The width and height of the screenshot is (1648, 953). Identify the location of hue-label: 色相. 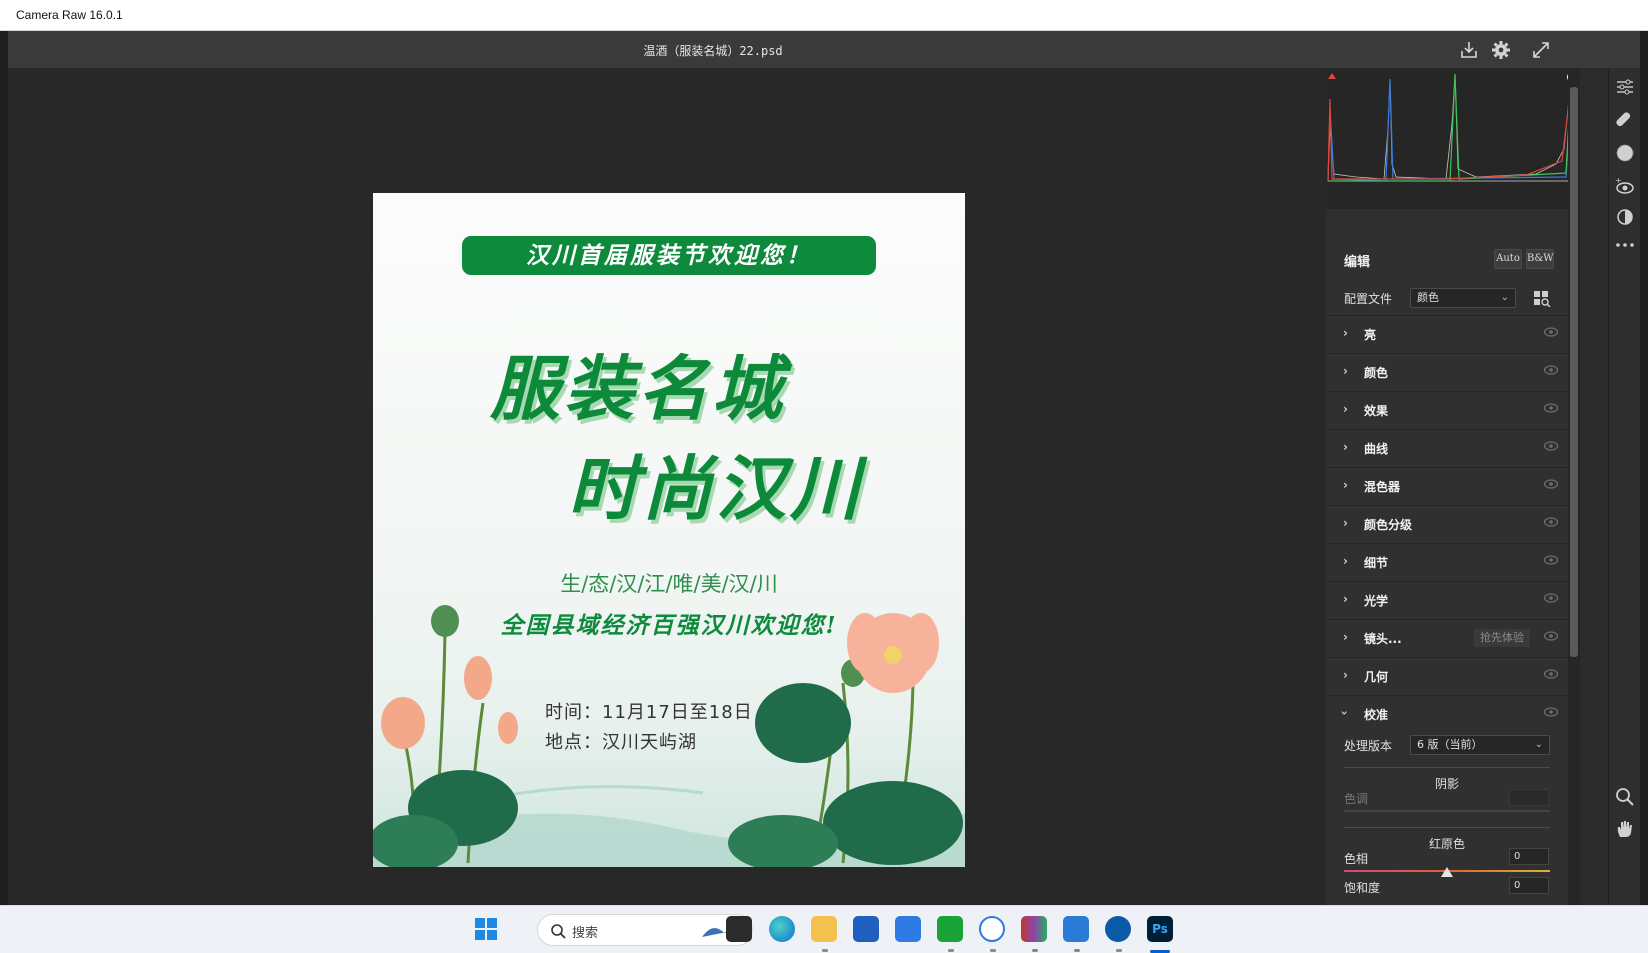
(1356, 859).